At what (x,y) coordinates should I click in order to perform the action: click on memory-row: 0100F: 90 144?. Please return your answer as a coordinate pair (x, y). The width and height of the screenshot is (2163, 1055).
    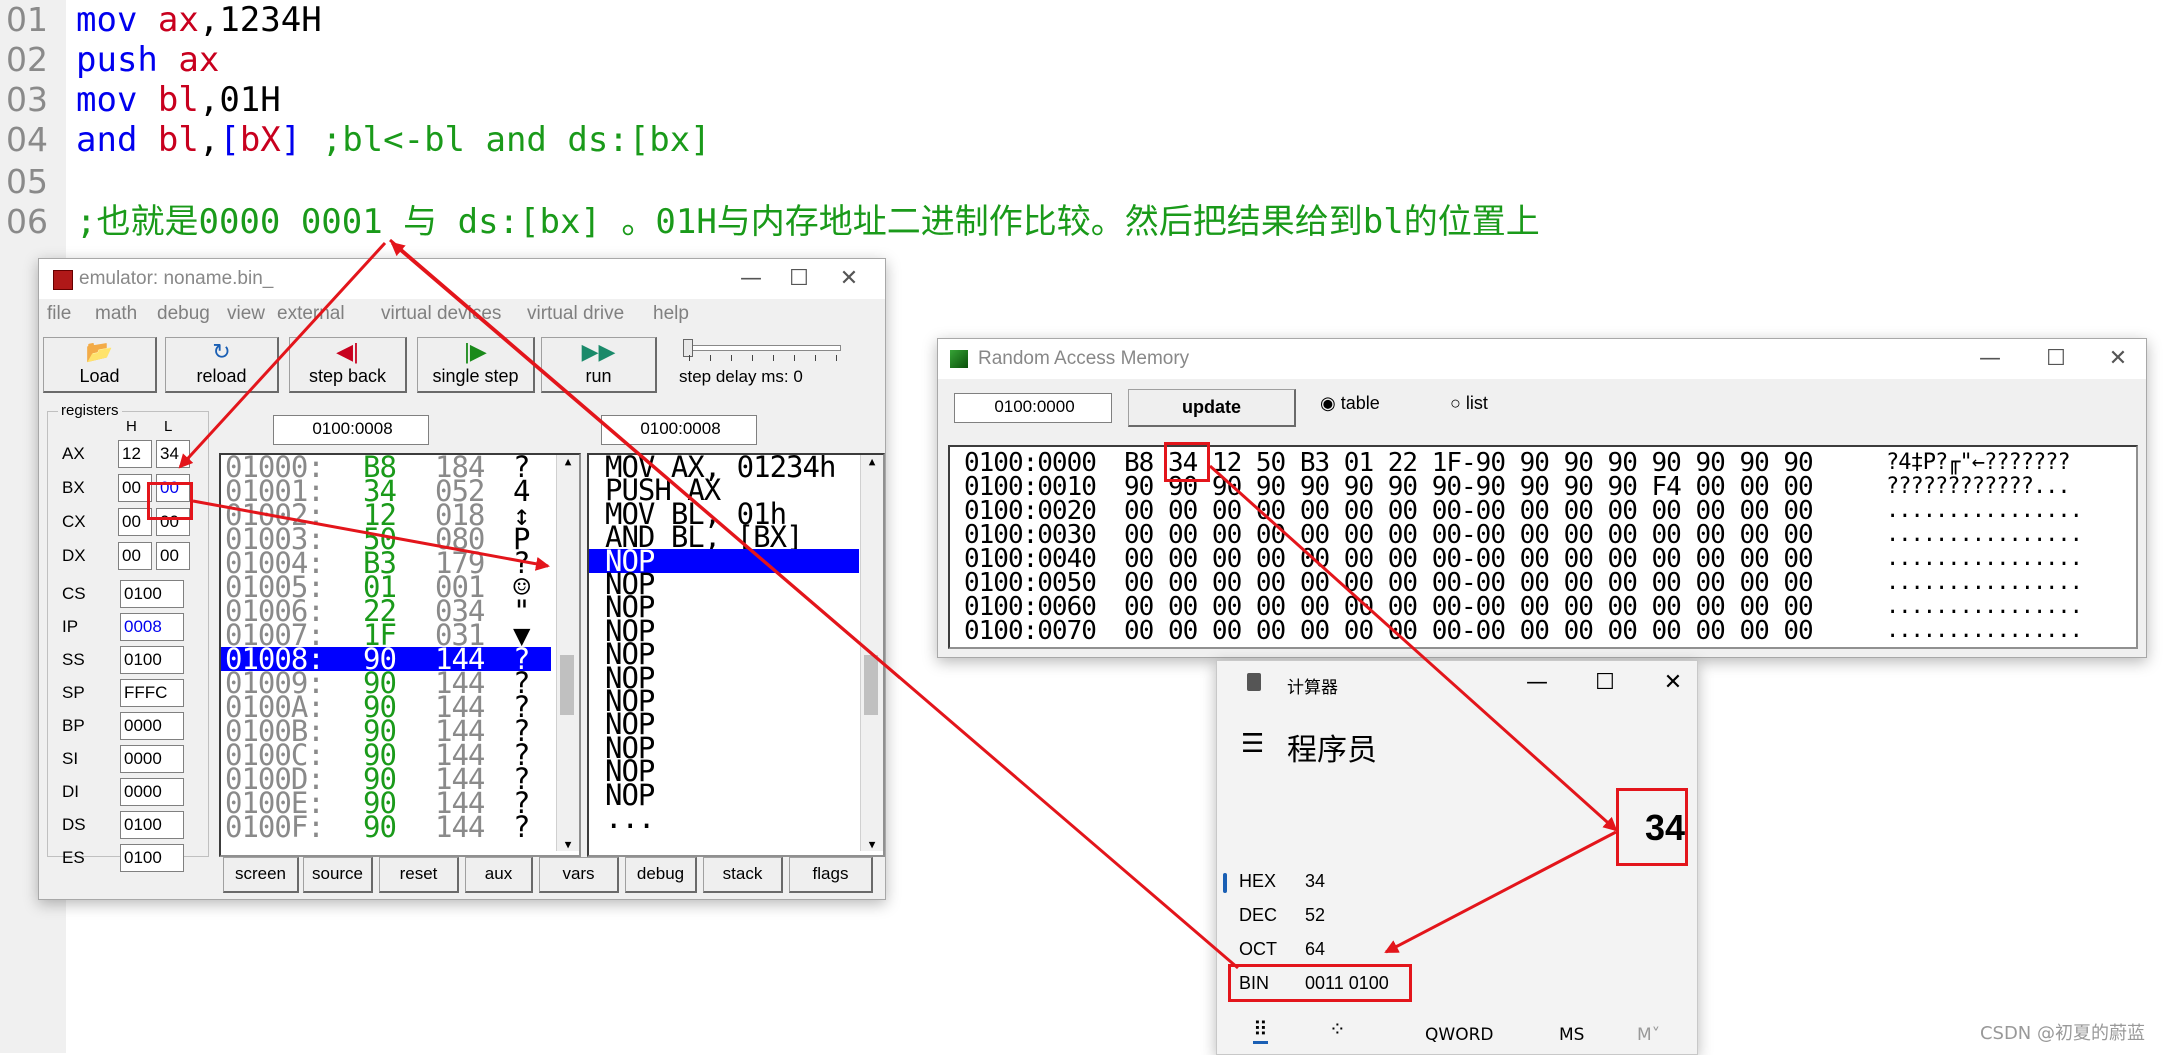
    Looking at the image, I should click on (386, 827).